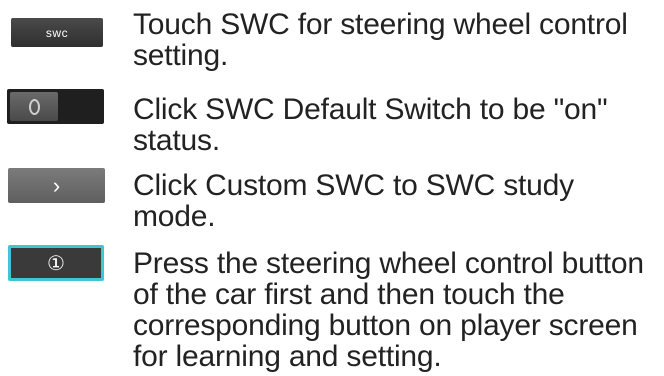  I want to click on instruction-text-custom-swc: Click Custom SWC to SWC study mode., so click(353, 201).